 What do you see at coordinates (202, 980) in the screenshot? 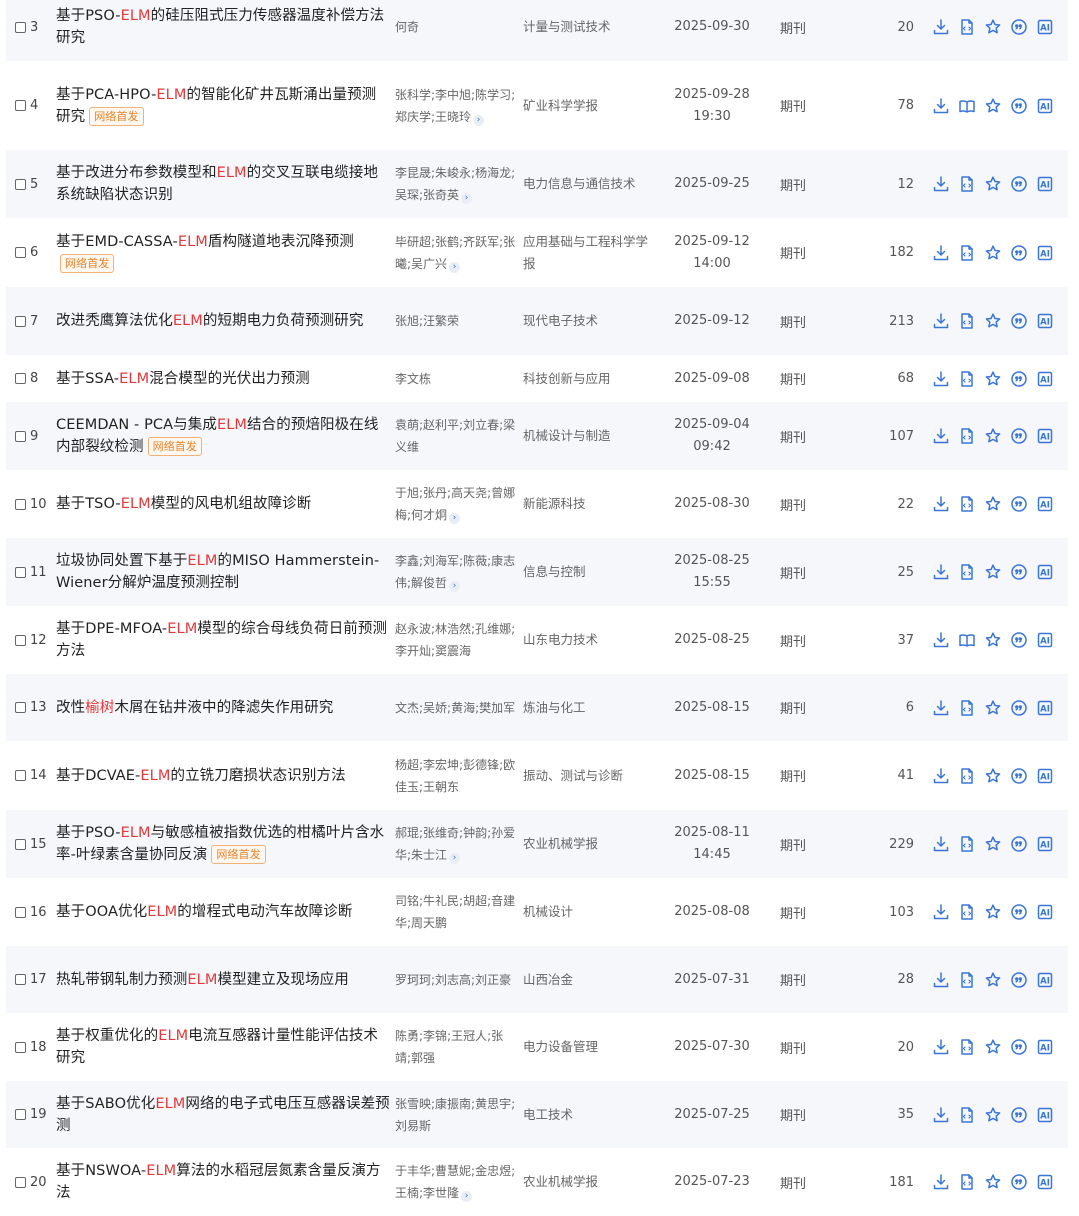
I see `article-title-link: 热轧带钢轧制力预测ELM模型建立及现场应用` at bounding box center [202, 980].